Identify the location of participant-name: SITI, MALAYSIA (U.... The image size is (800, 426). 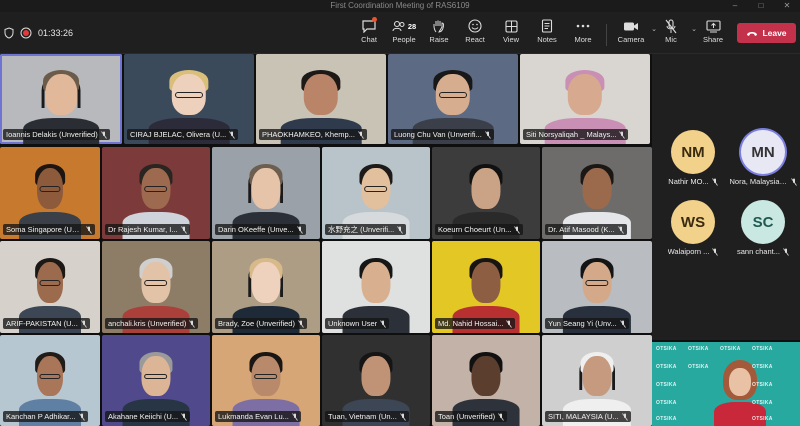
(583, 416).